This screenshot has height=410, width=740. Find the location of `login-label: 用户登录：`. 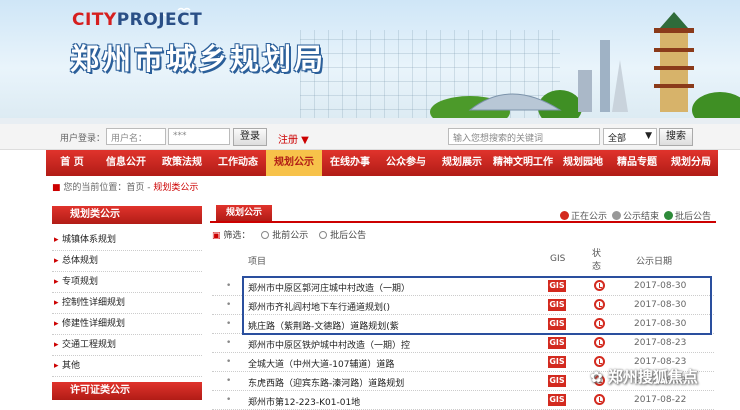

login-label: 用户登录： is located at coordinates (83, 139).